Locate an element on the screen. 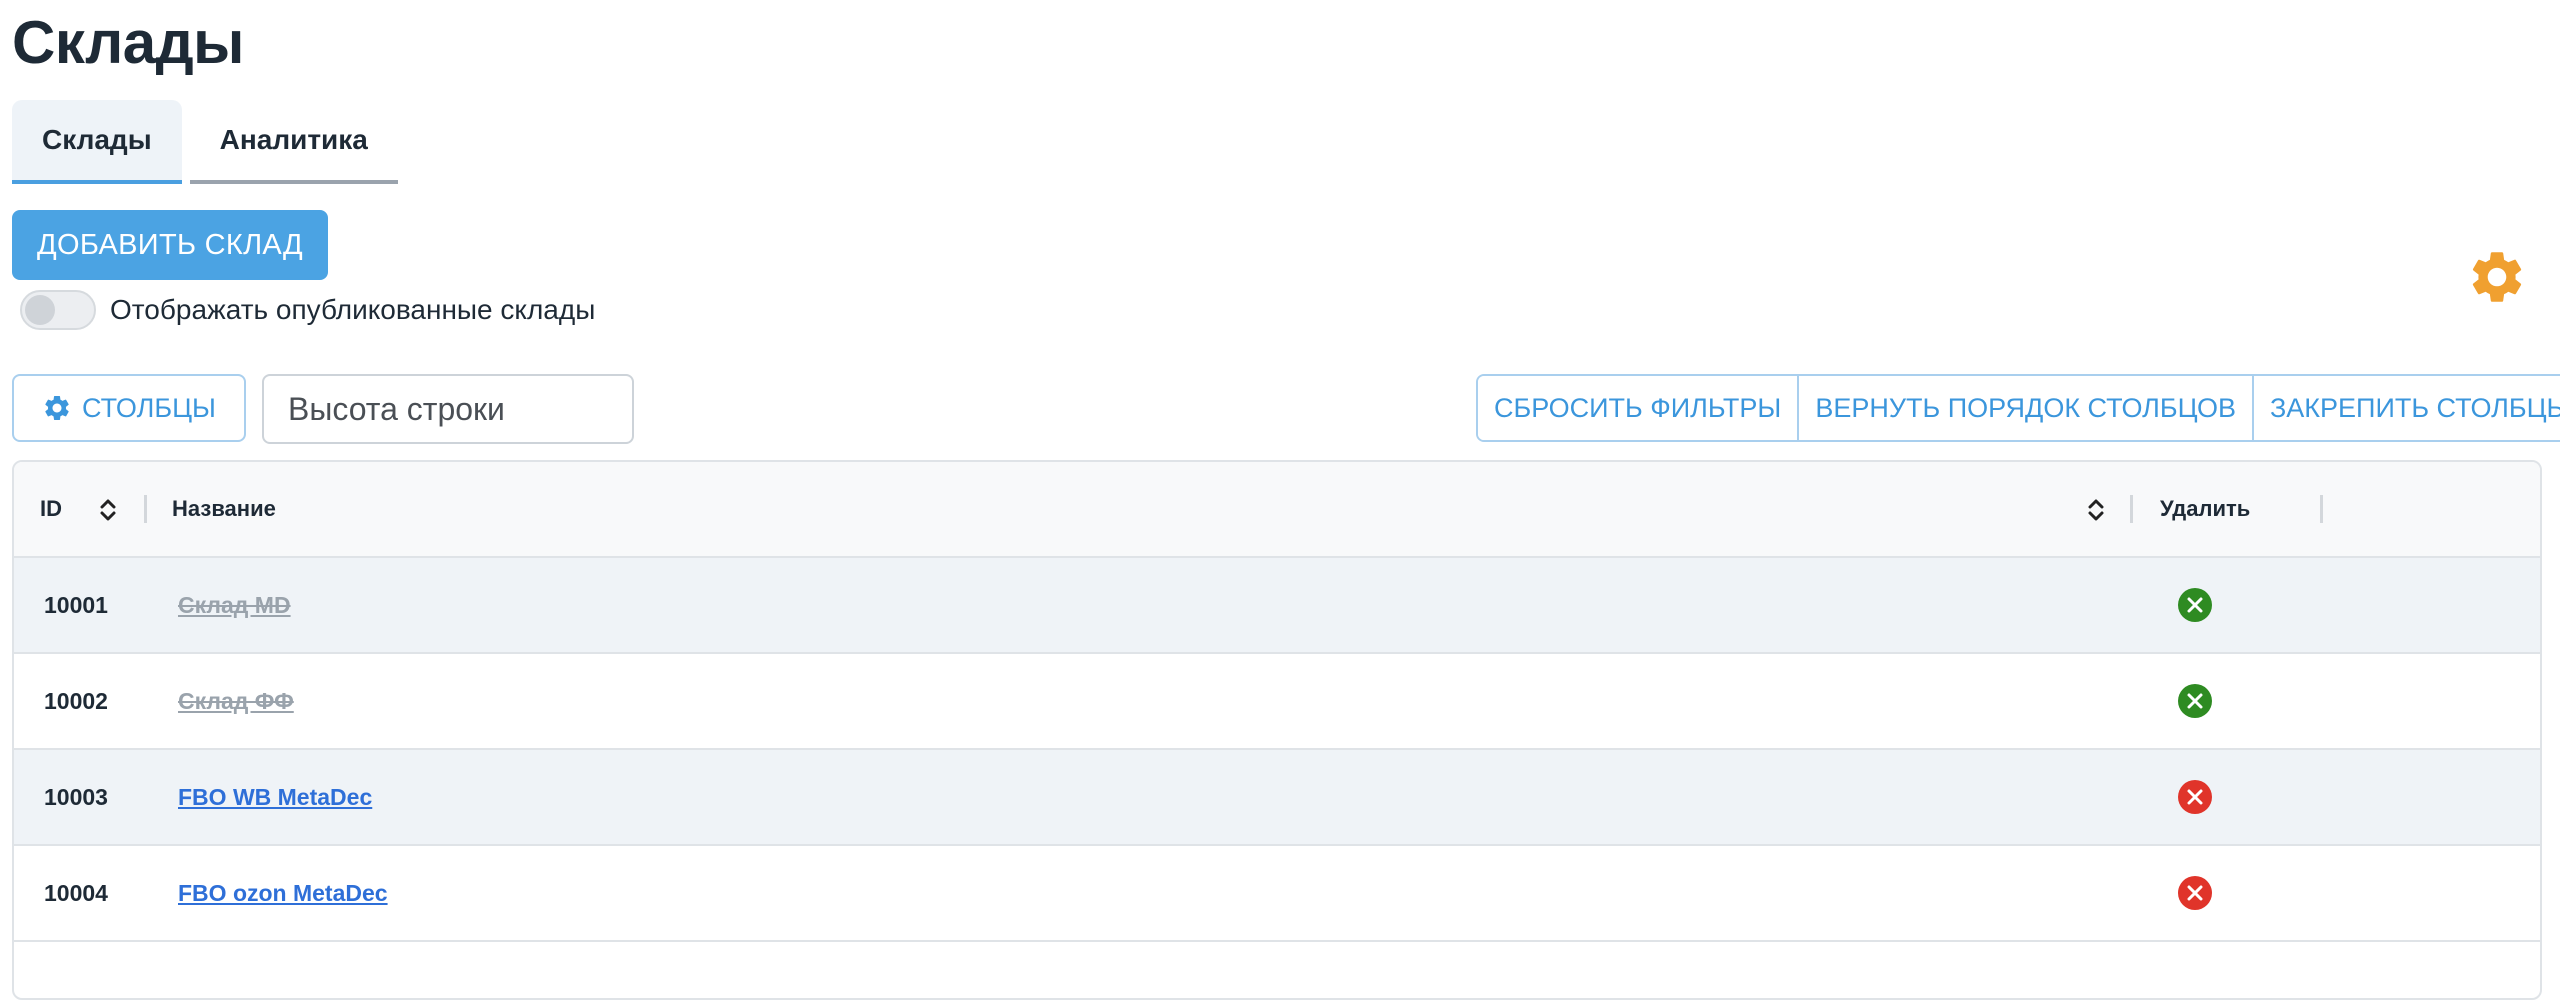 This screenshot has height=1000, width=2560. tab-analytics: Аналитика is located at coordinates (293, 142).